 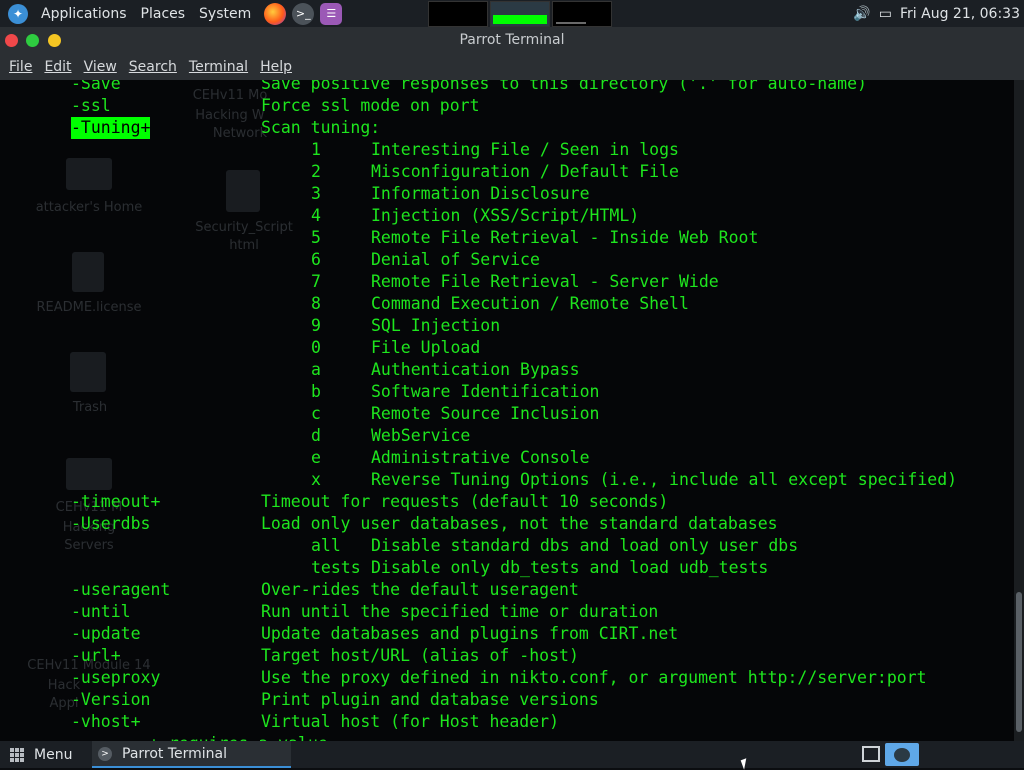 I want to click on footer-note: + requires a value, so click(x=164, y=737).